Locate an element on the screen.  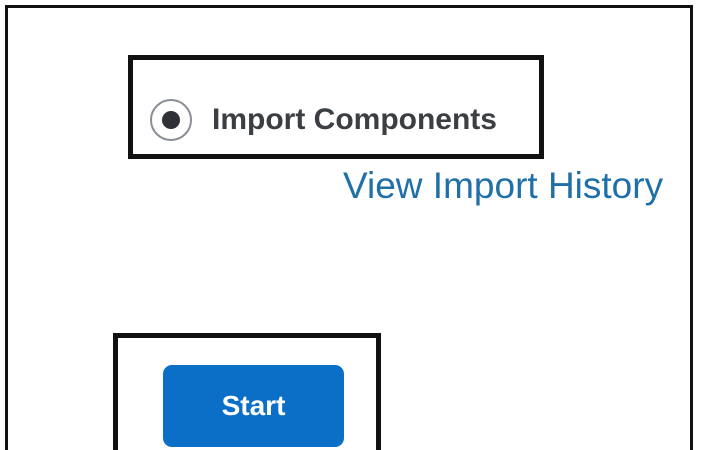
import-components-label: Import Components is located at coordinates (354, 119).